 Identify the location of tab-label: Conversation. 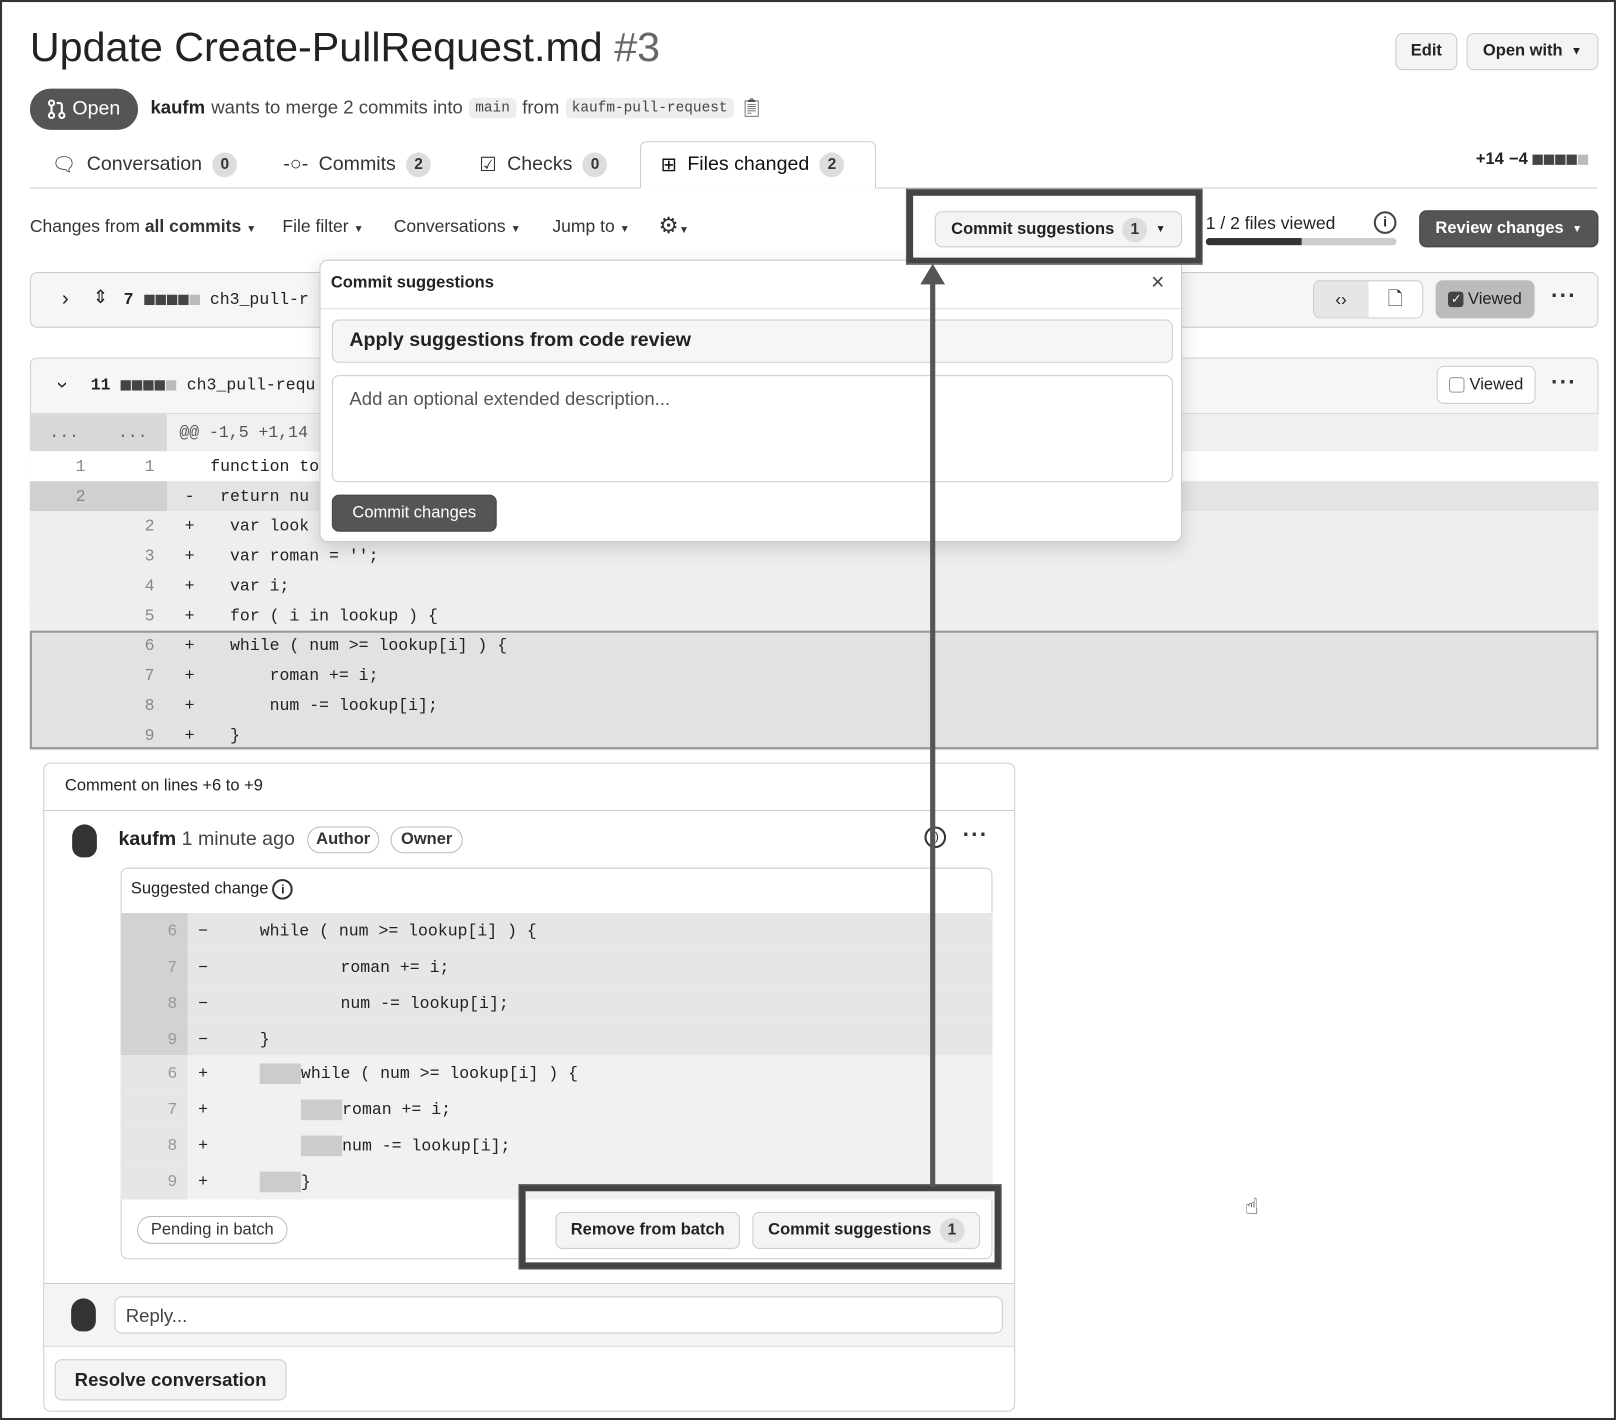
(144, 164).